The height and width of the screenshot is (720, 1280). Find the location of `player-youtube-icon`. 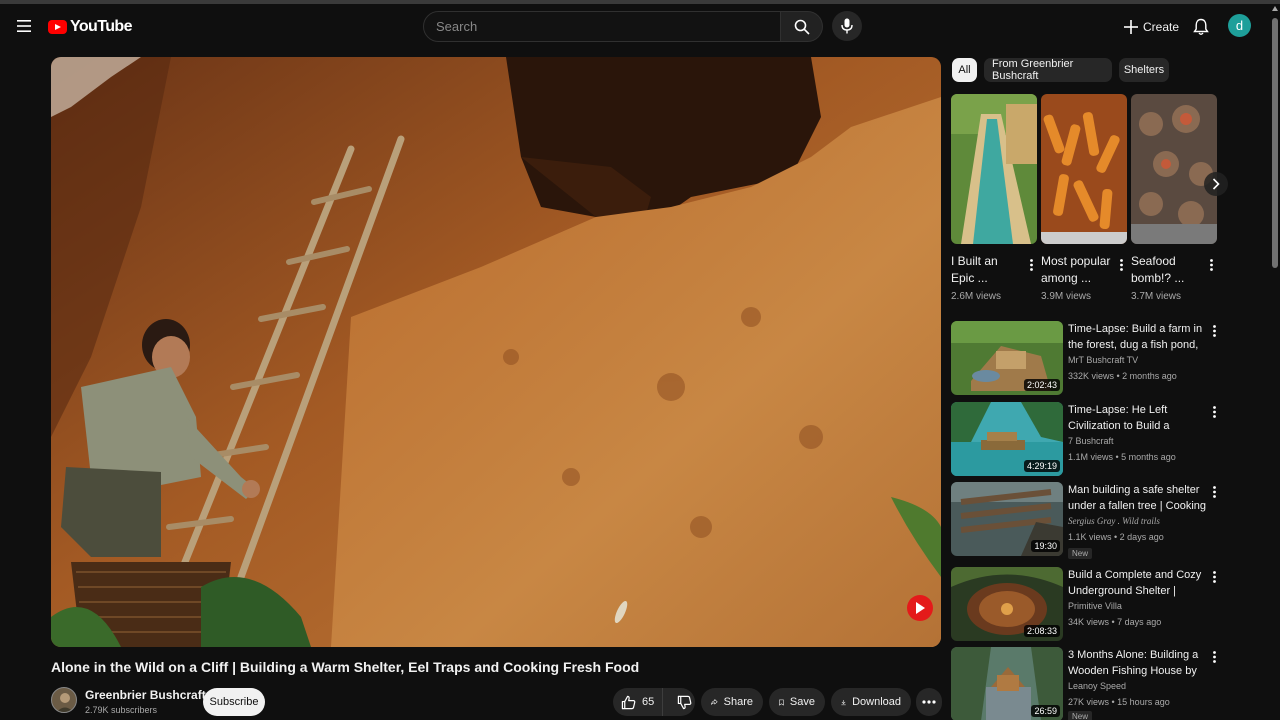

player-youtube-icon is located at coordinates (920, 608).